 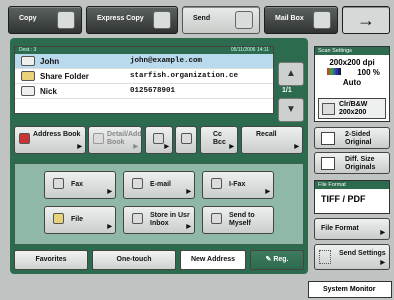 I want to click on send-myself-label: Send to Myself, so click(x=242, y=219).